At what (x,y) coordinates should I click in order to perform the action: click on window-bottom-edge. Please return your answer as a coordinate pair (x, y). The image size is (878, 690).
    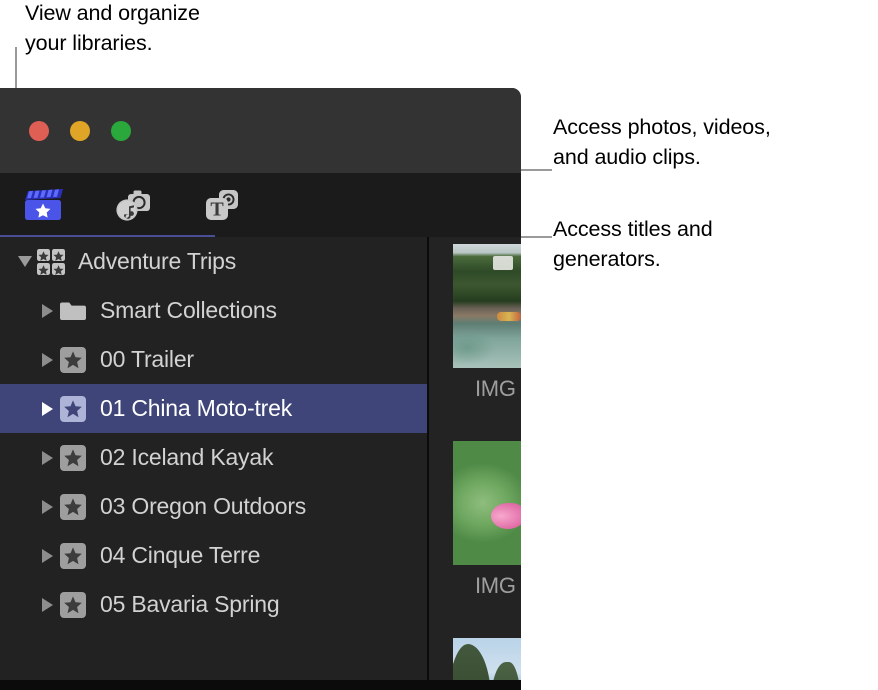
    Looking at the image, I should click on (260, 685).